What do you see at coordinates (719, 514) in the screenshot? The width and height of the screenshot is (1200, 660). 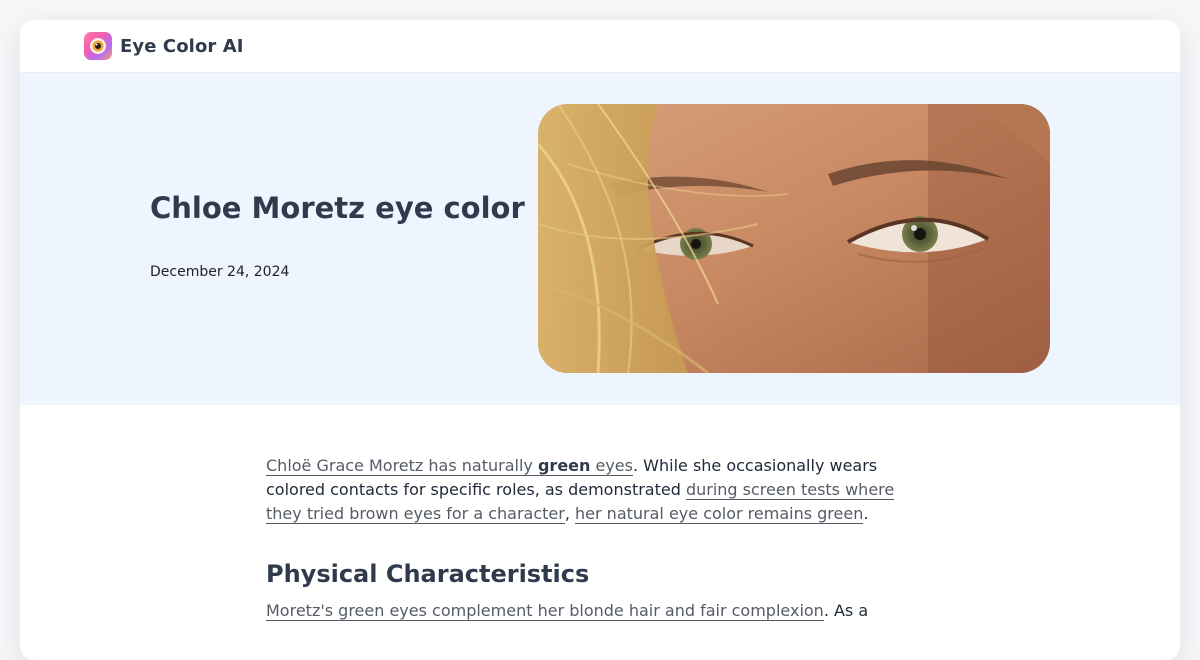 I see `natural-eye-color-link: her natural eye color remains green` at bounding box center [719, 514].